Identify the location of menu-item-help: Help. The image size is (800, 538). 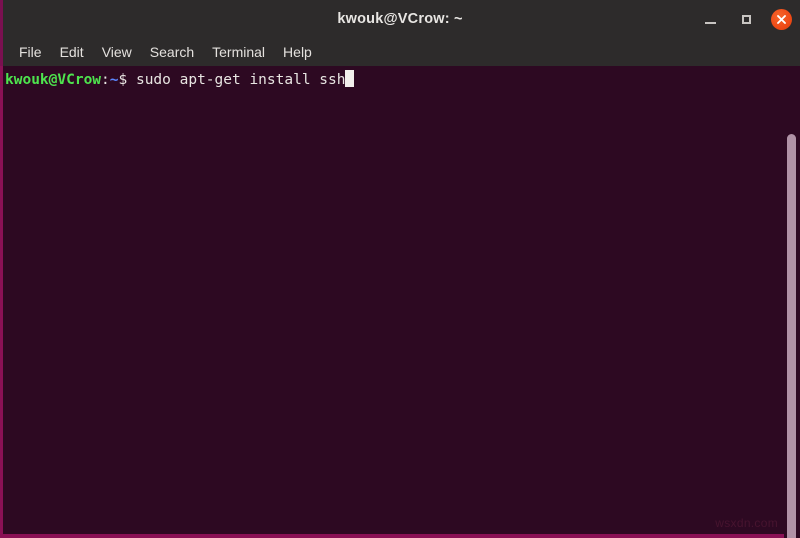
(297, 52).